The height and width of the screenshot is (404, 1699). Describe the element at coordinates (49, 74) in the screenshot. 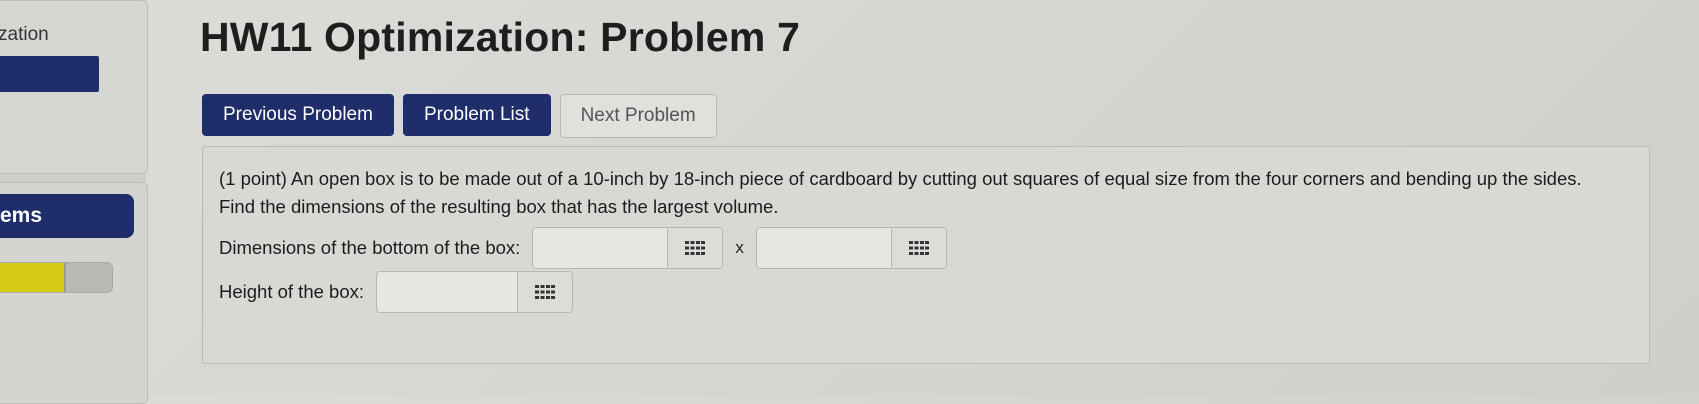

I see `sidebar-active-block` at that location.